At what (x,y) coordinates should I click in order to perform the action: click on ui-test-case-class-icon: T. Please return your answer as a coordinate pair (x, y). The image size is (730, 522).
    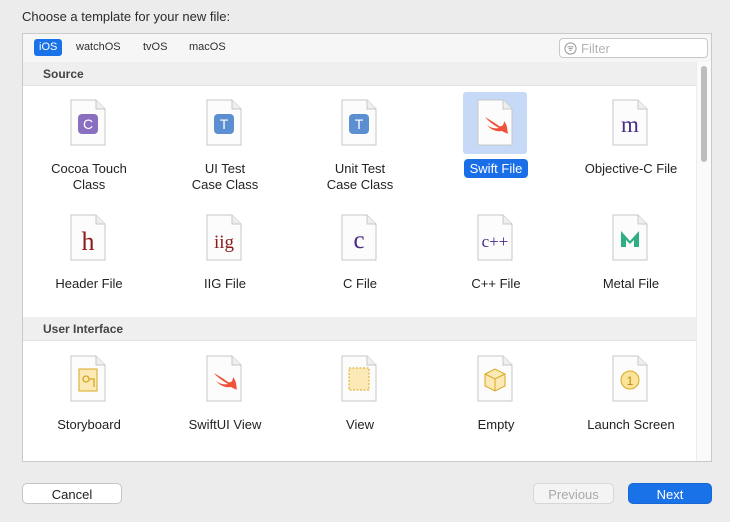
    Looking at the image, I should click on (224, 122).